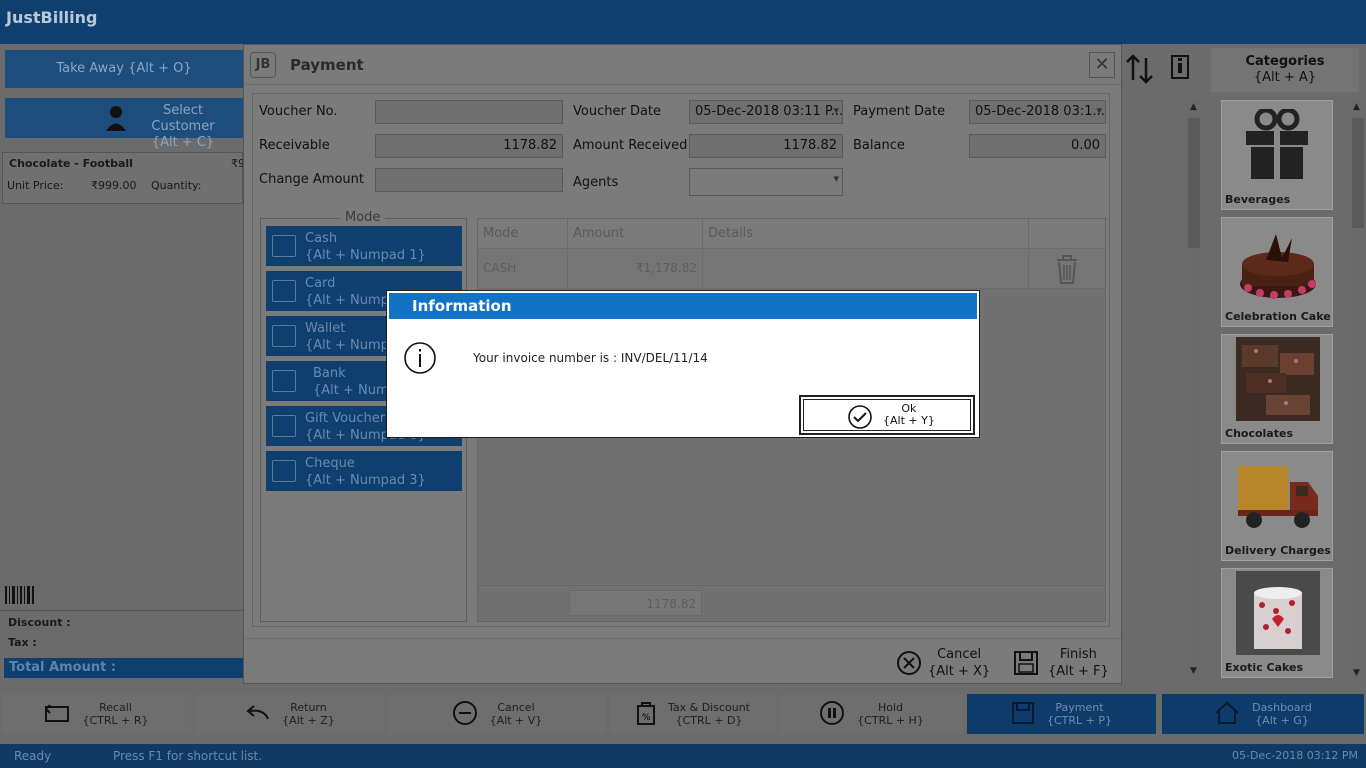  Describe the element at coordinates (1277, 623) in the screenshot. I see `category-exotic-cakes: Exotic Cakes` at that location.